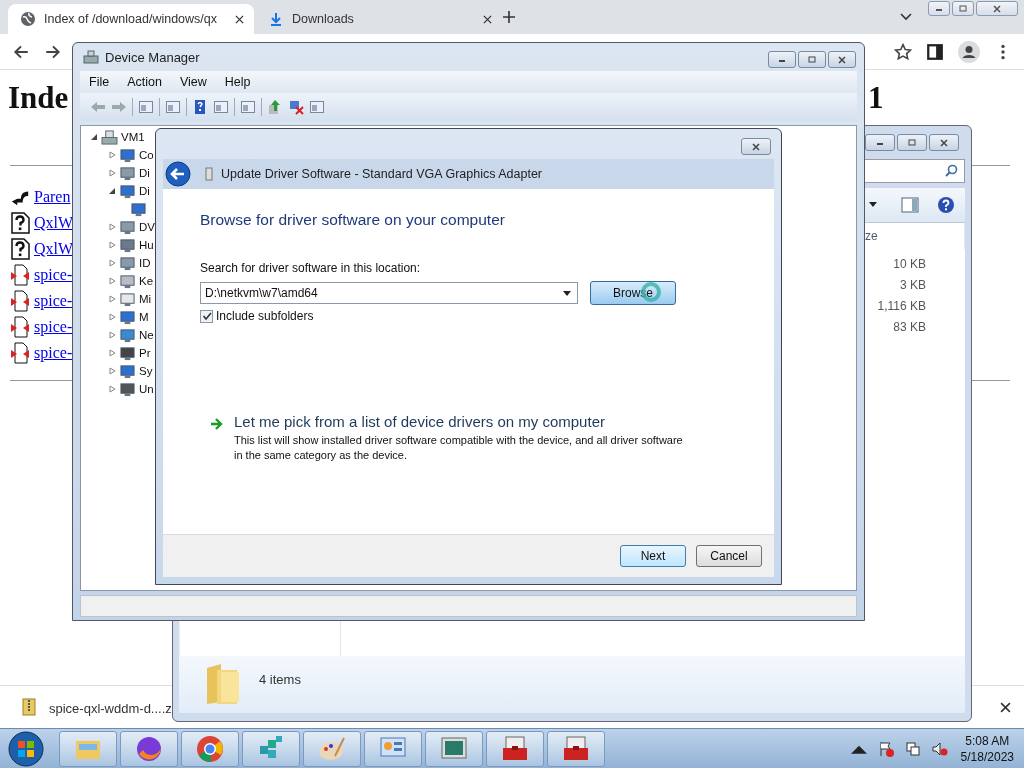  I want to click on menu-item: Action, so click(144, 82).